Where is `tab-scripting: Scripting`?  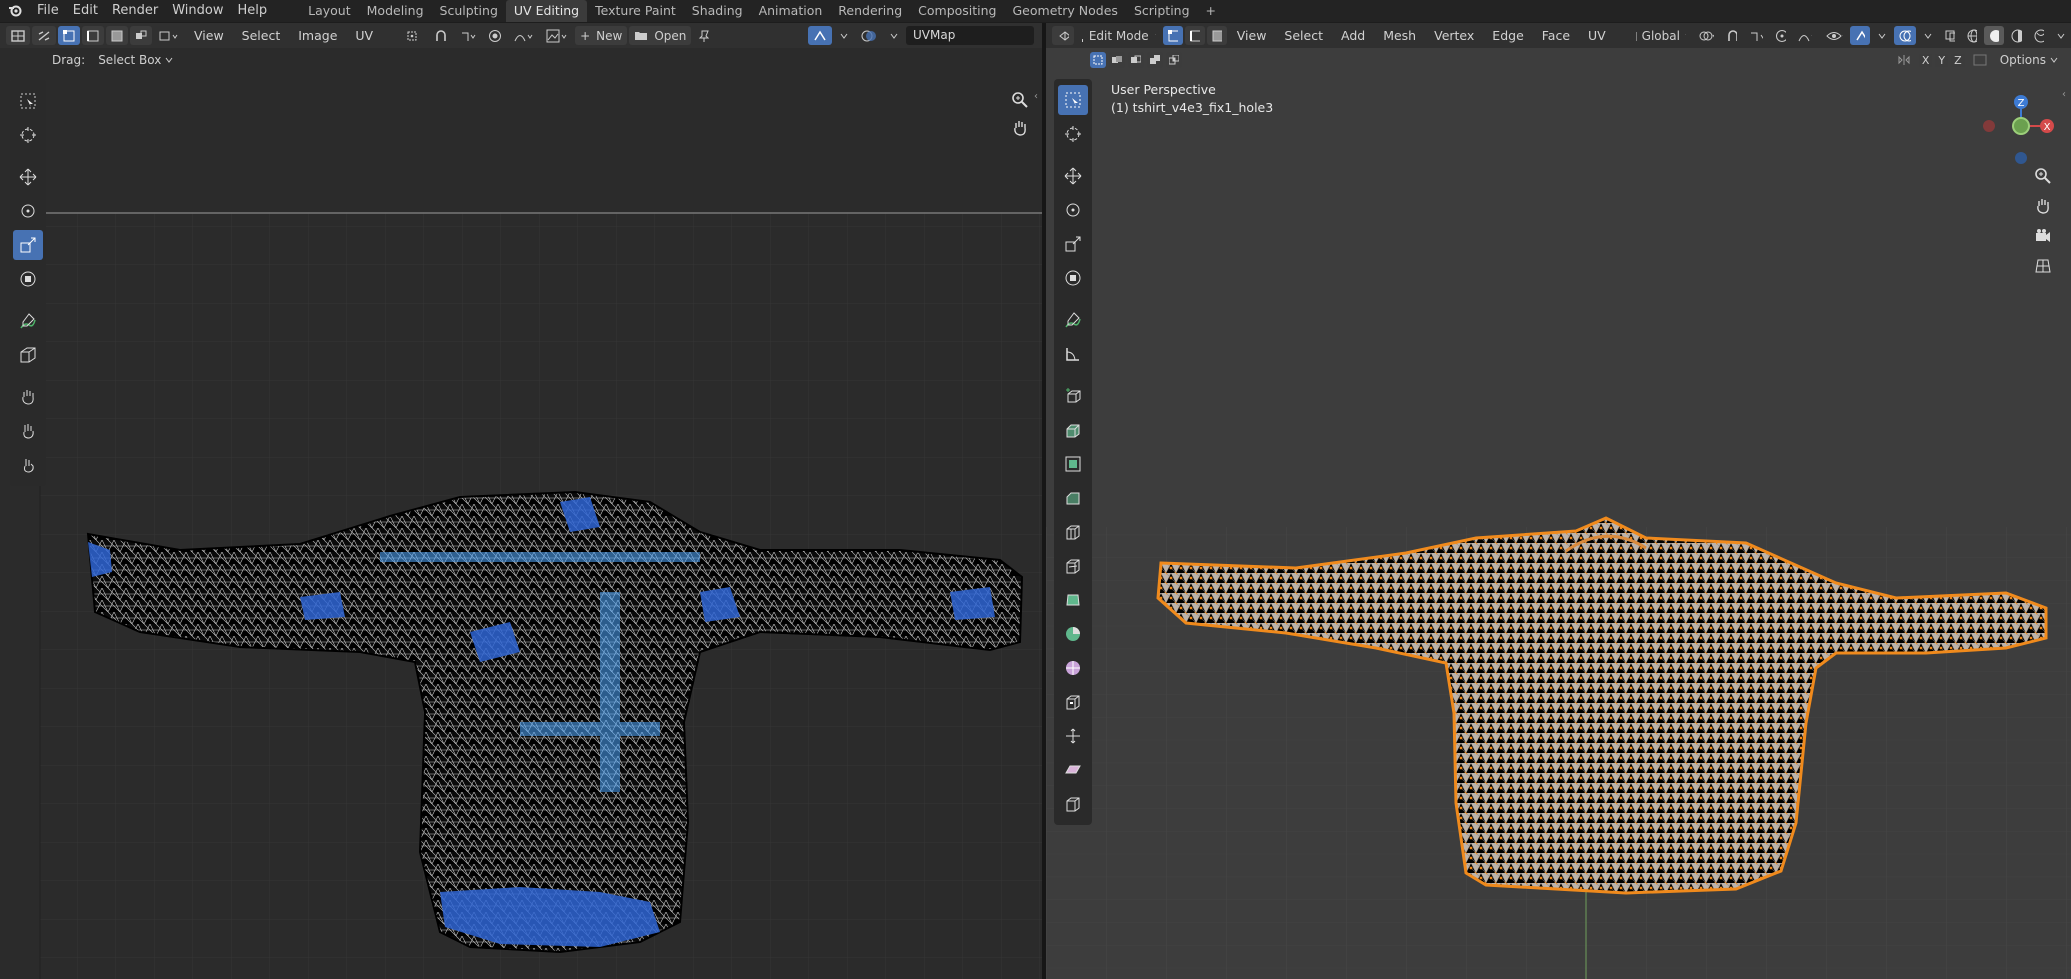 tab-scripting: Scripting is located at coordinates (1162, 11).